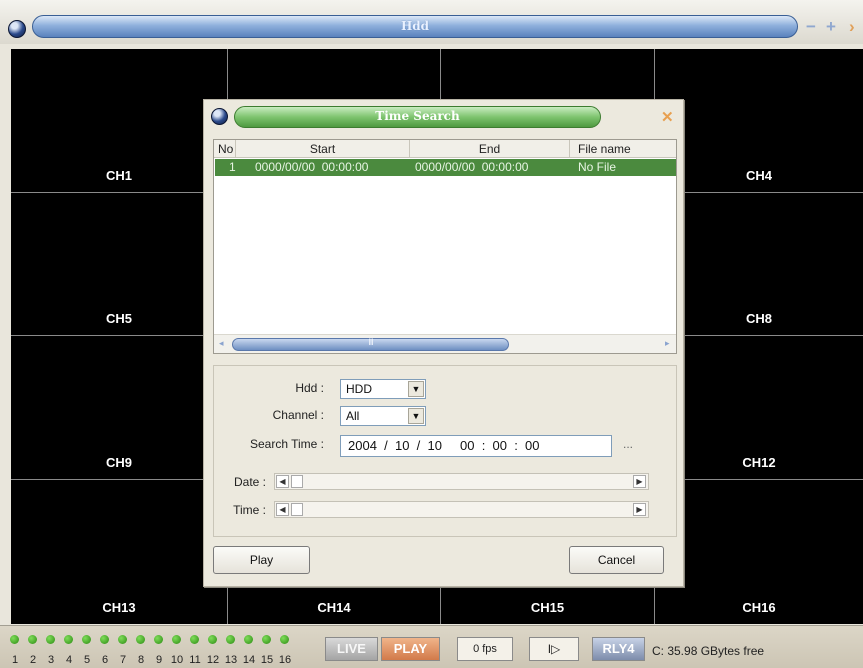 The width and height of the screenshot is (863, 668). I want to click on maximize-icon: +, so click(831, 26).